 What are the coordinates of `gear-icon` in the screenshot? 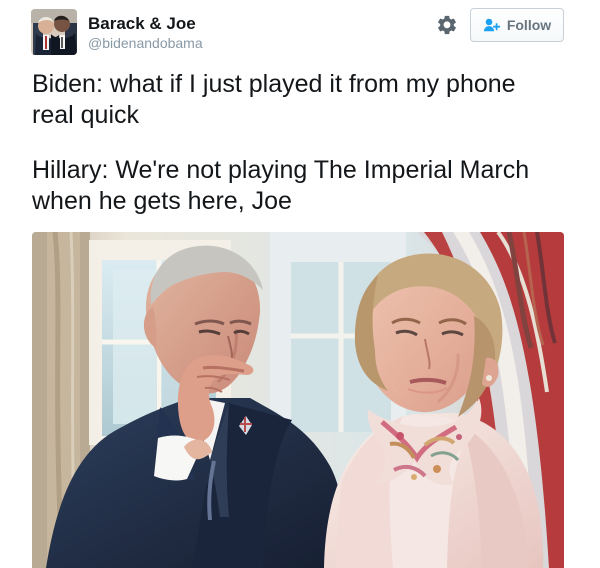 It's located at (447, 25).